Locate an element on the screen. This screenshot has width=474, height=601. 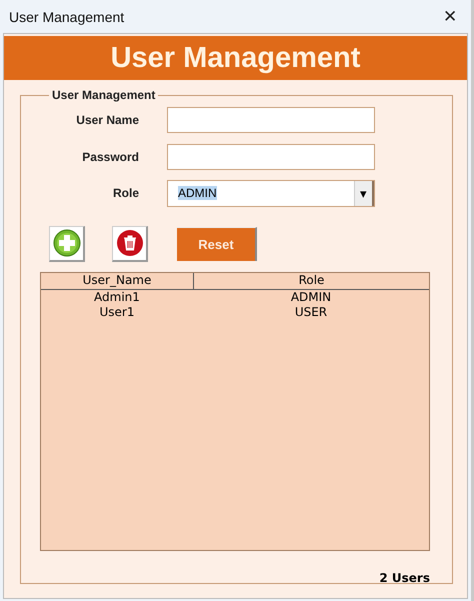
field-label: Role is located at coordinates (125, 193).